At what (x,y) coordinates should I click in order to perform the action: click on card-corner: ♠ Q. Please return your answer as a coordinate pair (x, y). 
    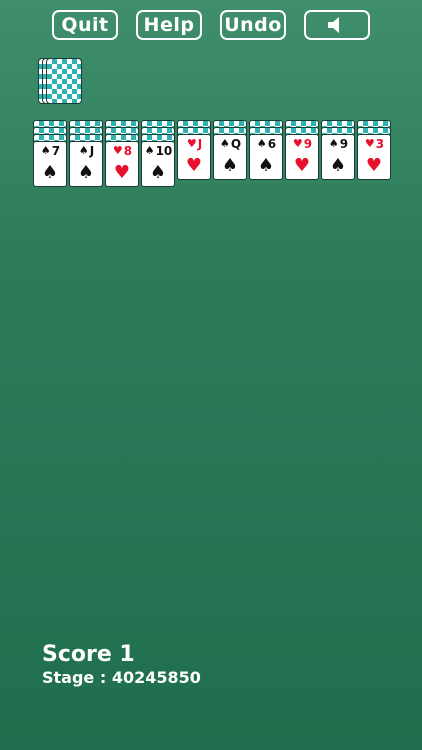
    Looking at the image, I should click on (230, 144).